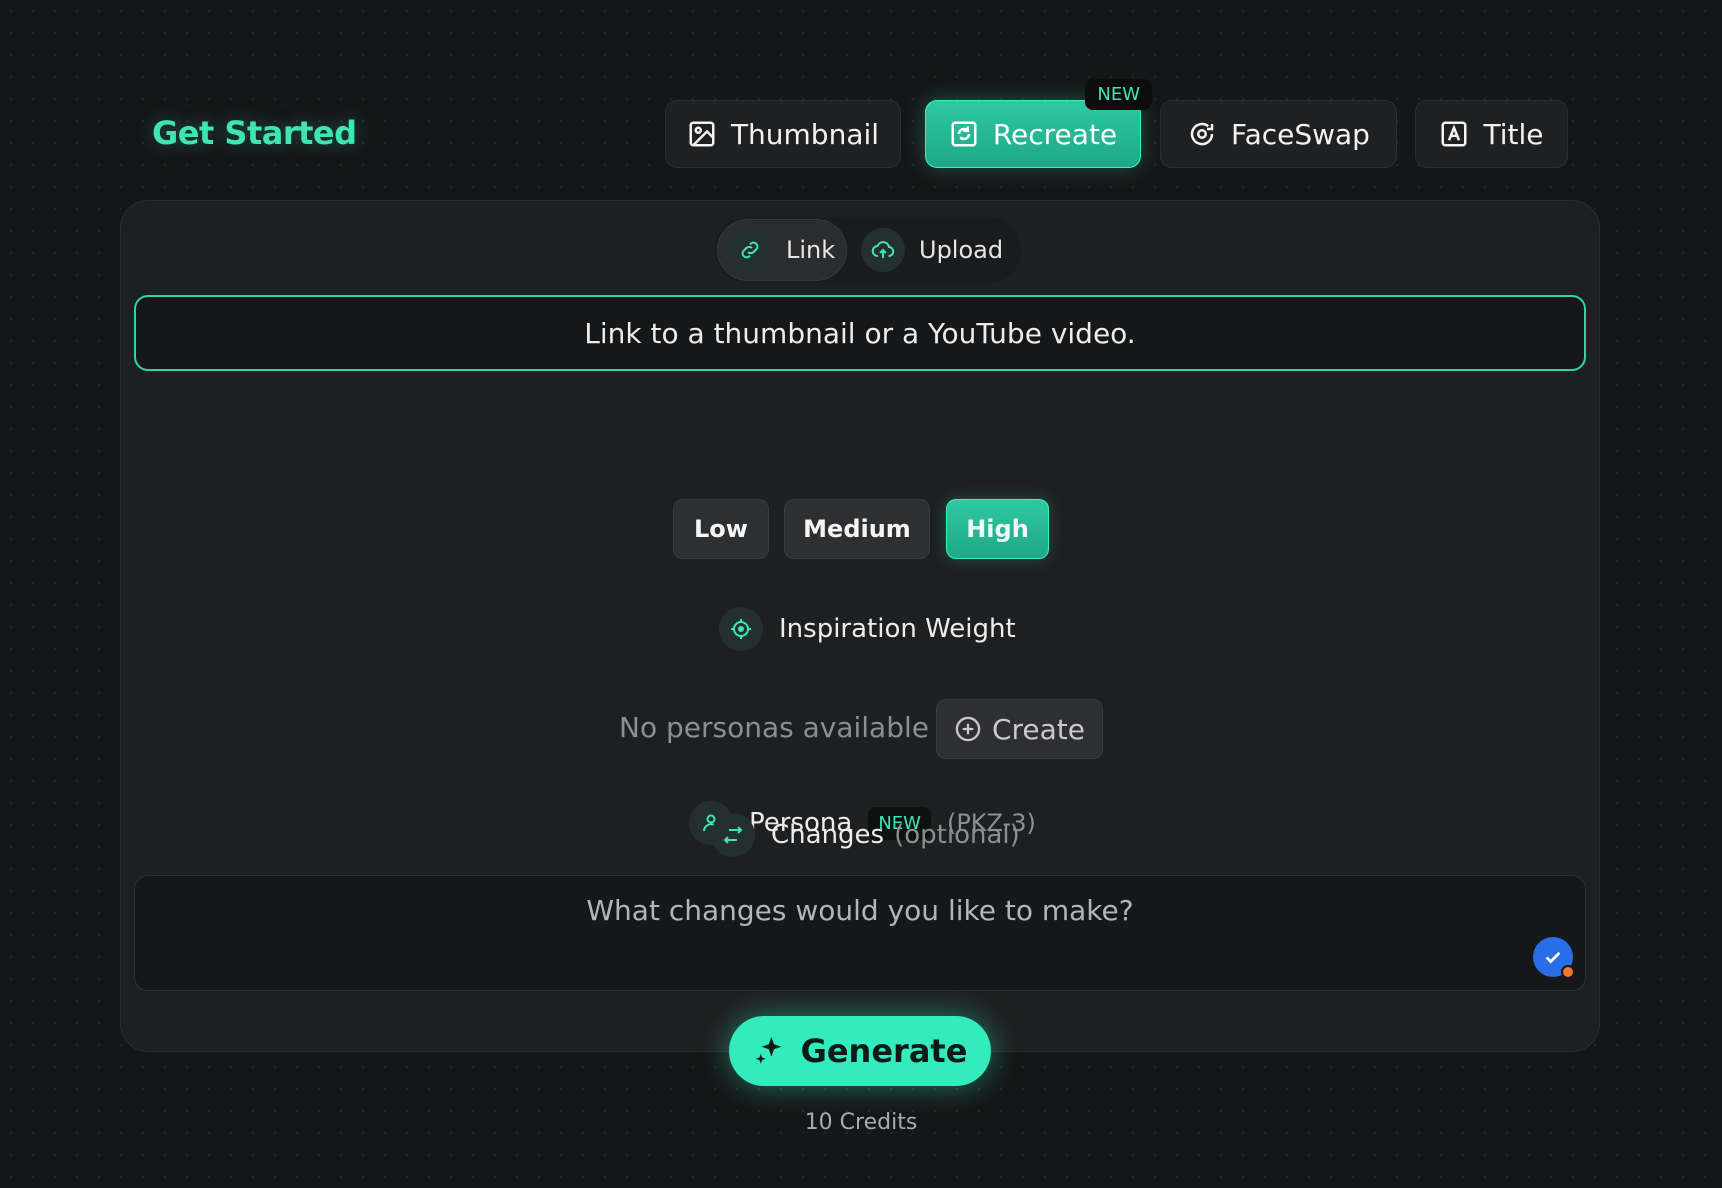 The image size is (1722, 1188). What do you see at coordinates (741, 629) in the screenshot?
I see `crosshair-icon` at bounding box center [741, 629].